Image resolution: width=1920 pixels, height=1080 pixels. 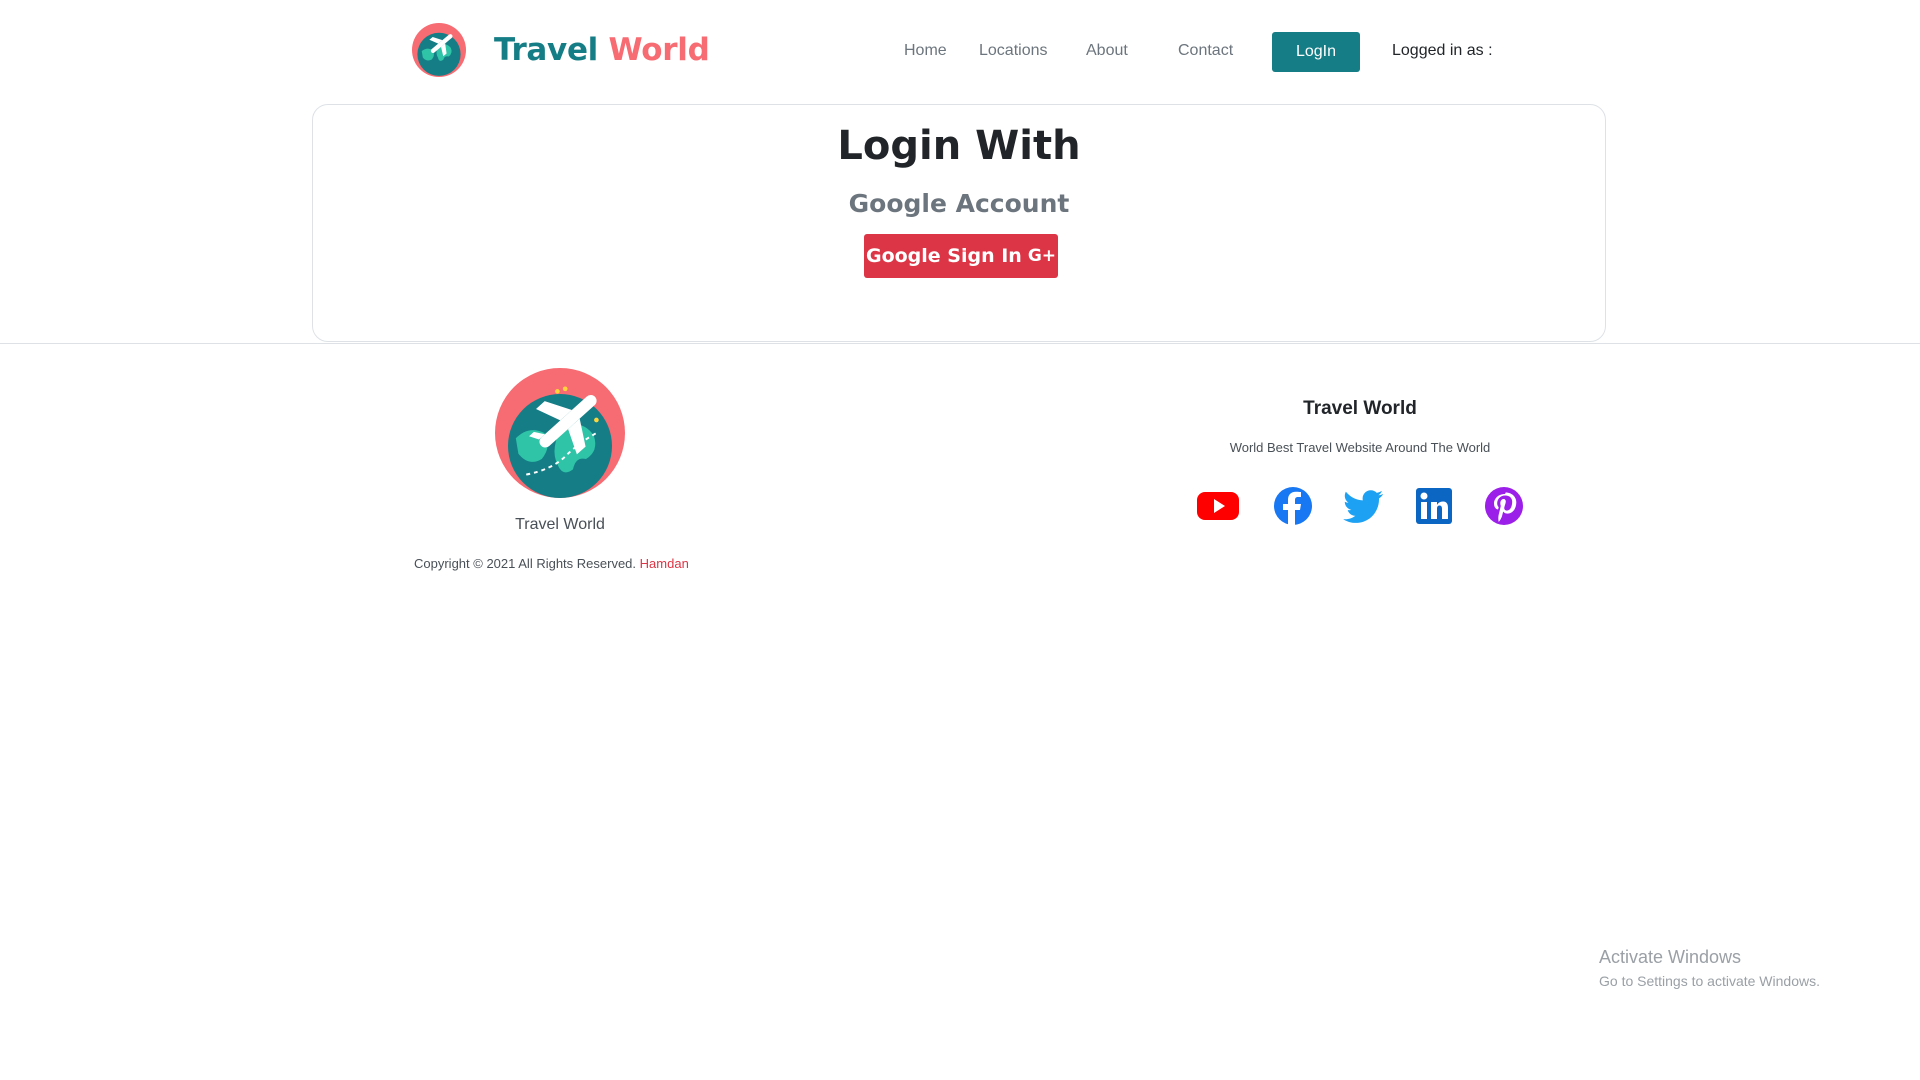 I want to click on nav-link-about: About, so click(x=1107, y=51).